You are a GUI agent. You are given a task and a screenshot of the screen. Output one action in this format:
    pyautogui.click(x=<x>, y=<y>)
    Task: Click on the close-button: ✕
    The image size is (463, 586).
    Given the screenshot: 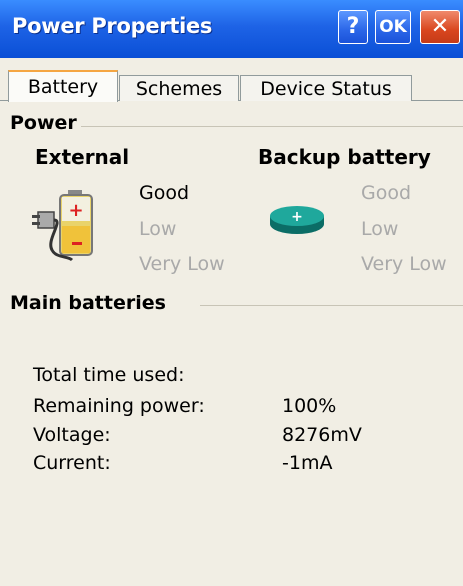 What is the action you would take?
    pyautogui.click(x=440, y=27)
    